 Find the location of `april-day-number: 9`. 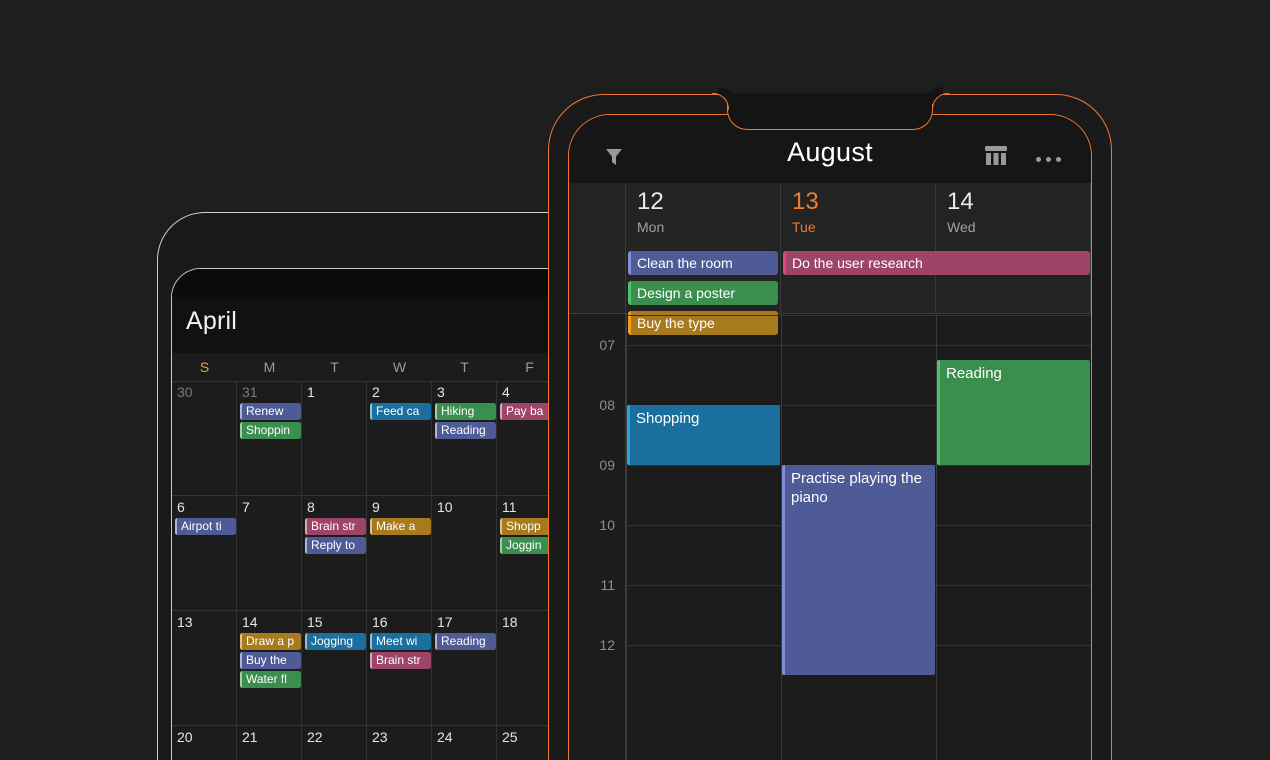

april-day-number: 9 is located at coordinates (376, 507).